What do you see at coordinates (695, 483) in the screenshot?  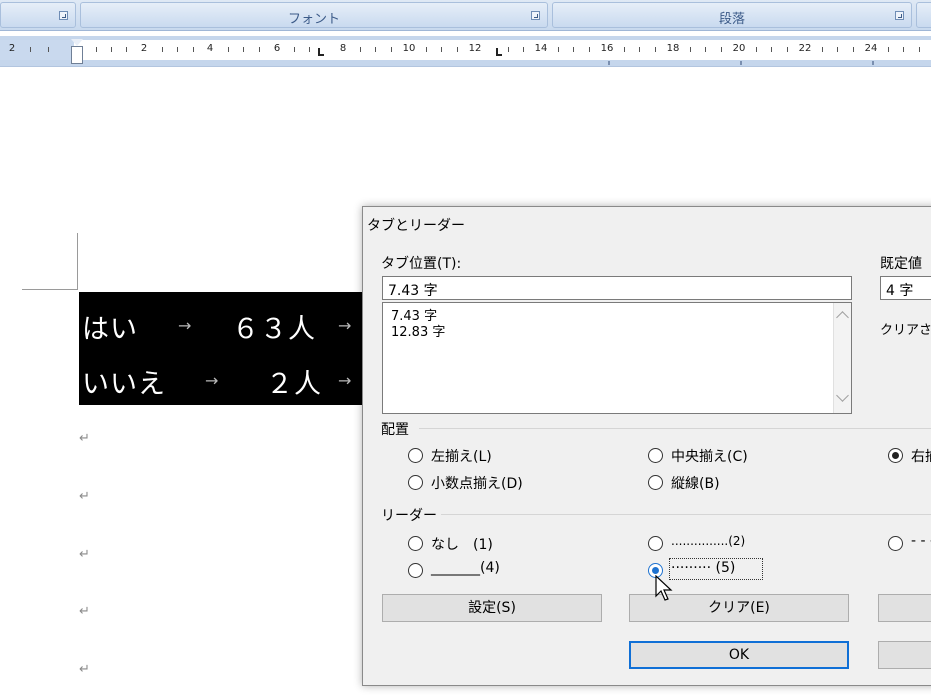 I see `align-bar-label: 縦線(B)` at bounding box center [695, 483].